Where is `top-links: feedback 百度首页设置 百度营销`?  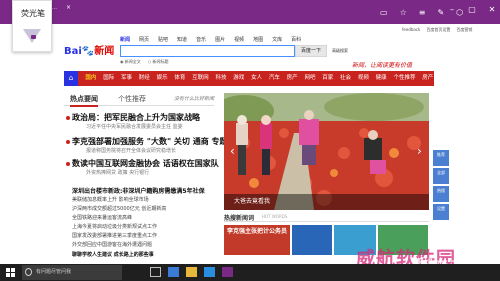 top-links: feedback 百度首页设置 百度营销 is located at coordinates (437, 30).